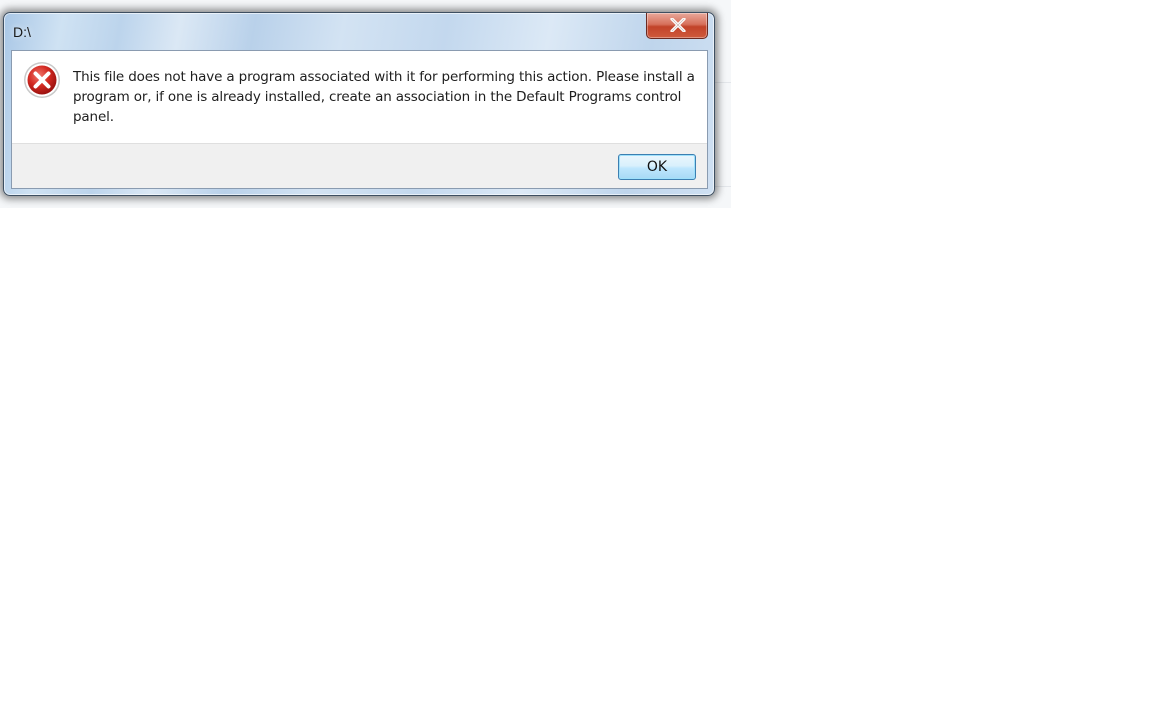  Describe the element at coordinates (22, 32) in the screenshot. I see `dialog-title: D:\` at that location.